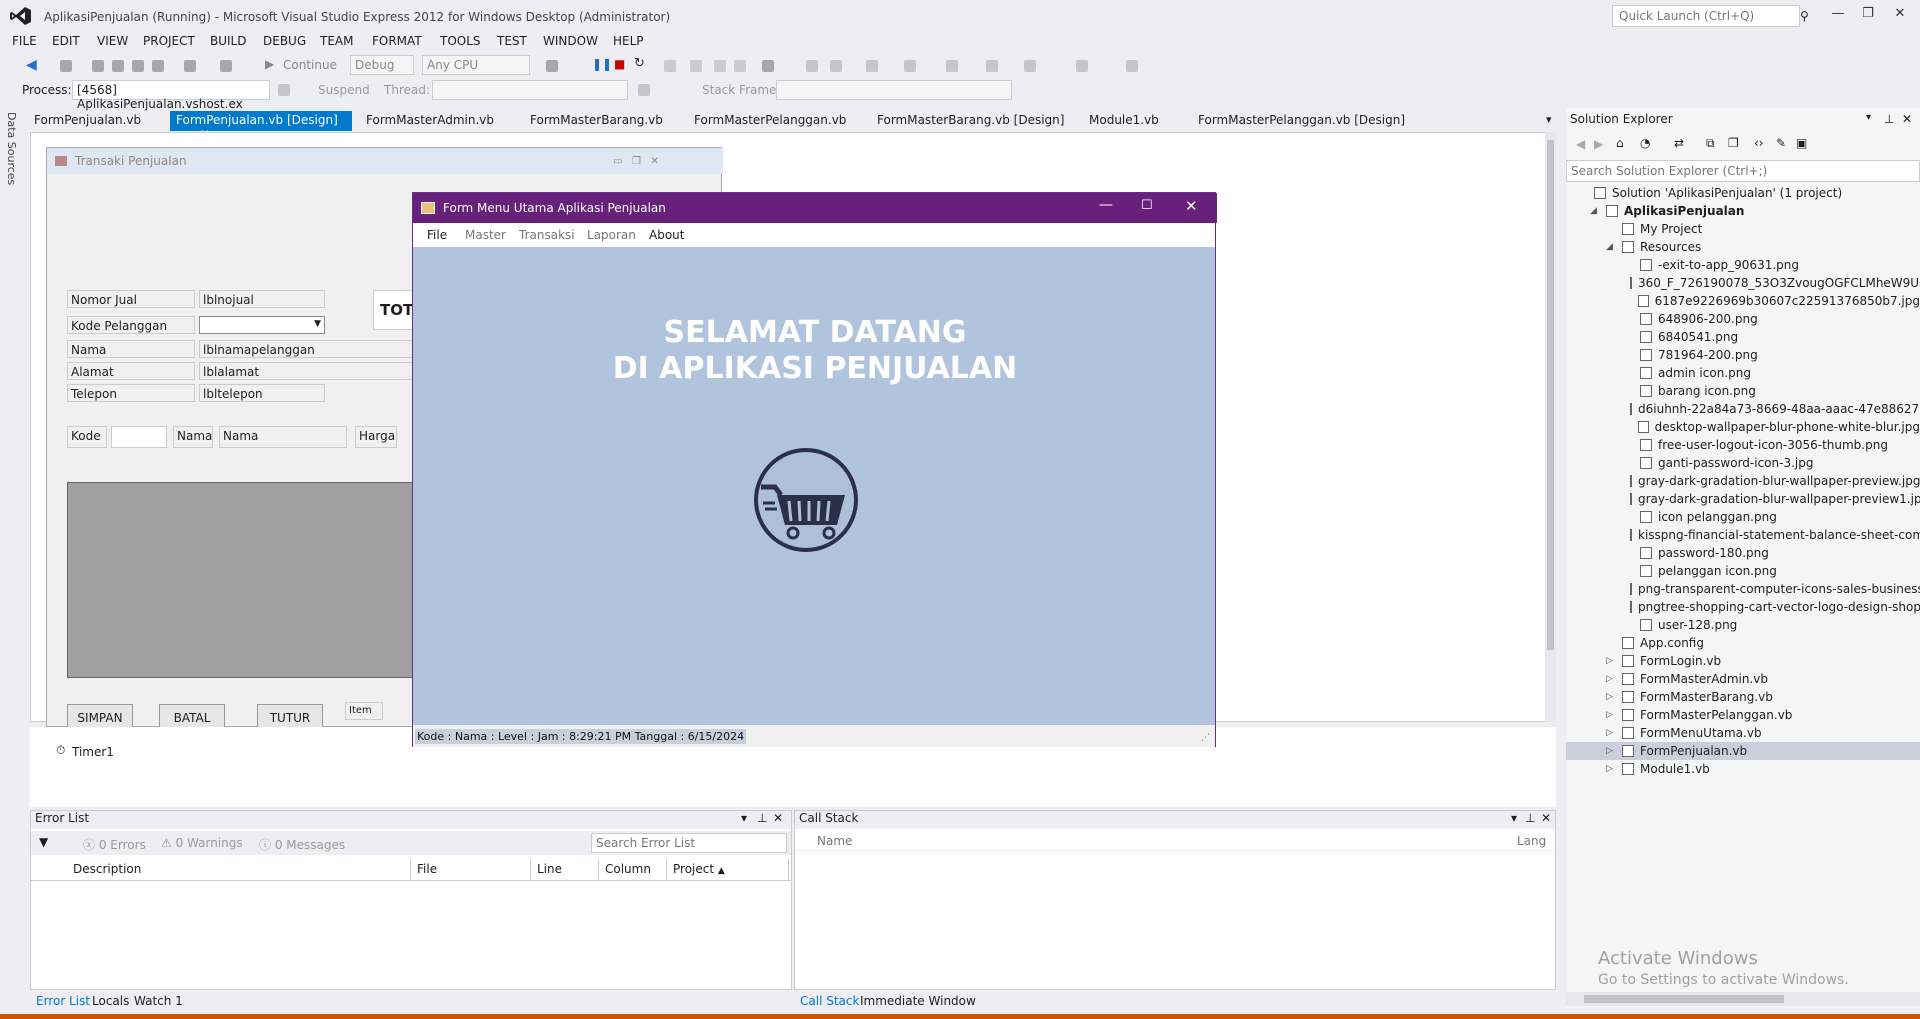 Image resolution: width=1920 pixels, height=1019 pixels. I want to click on pin-icon: ⊥, so click(1530, 818).